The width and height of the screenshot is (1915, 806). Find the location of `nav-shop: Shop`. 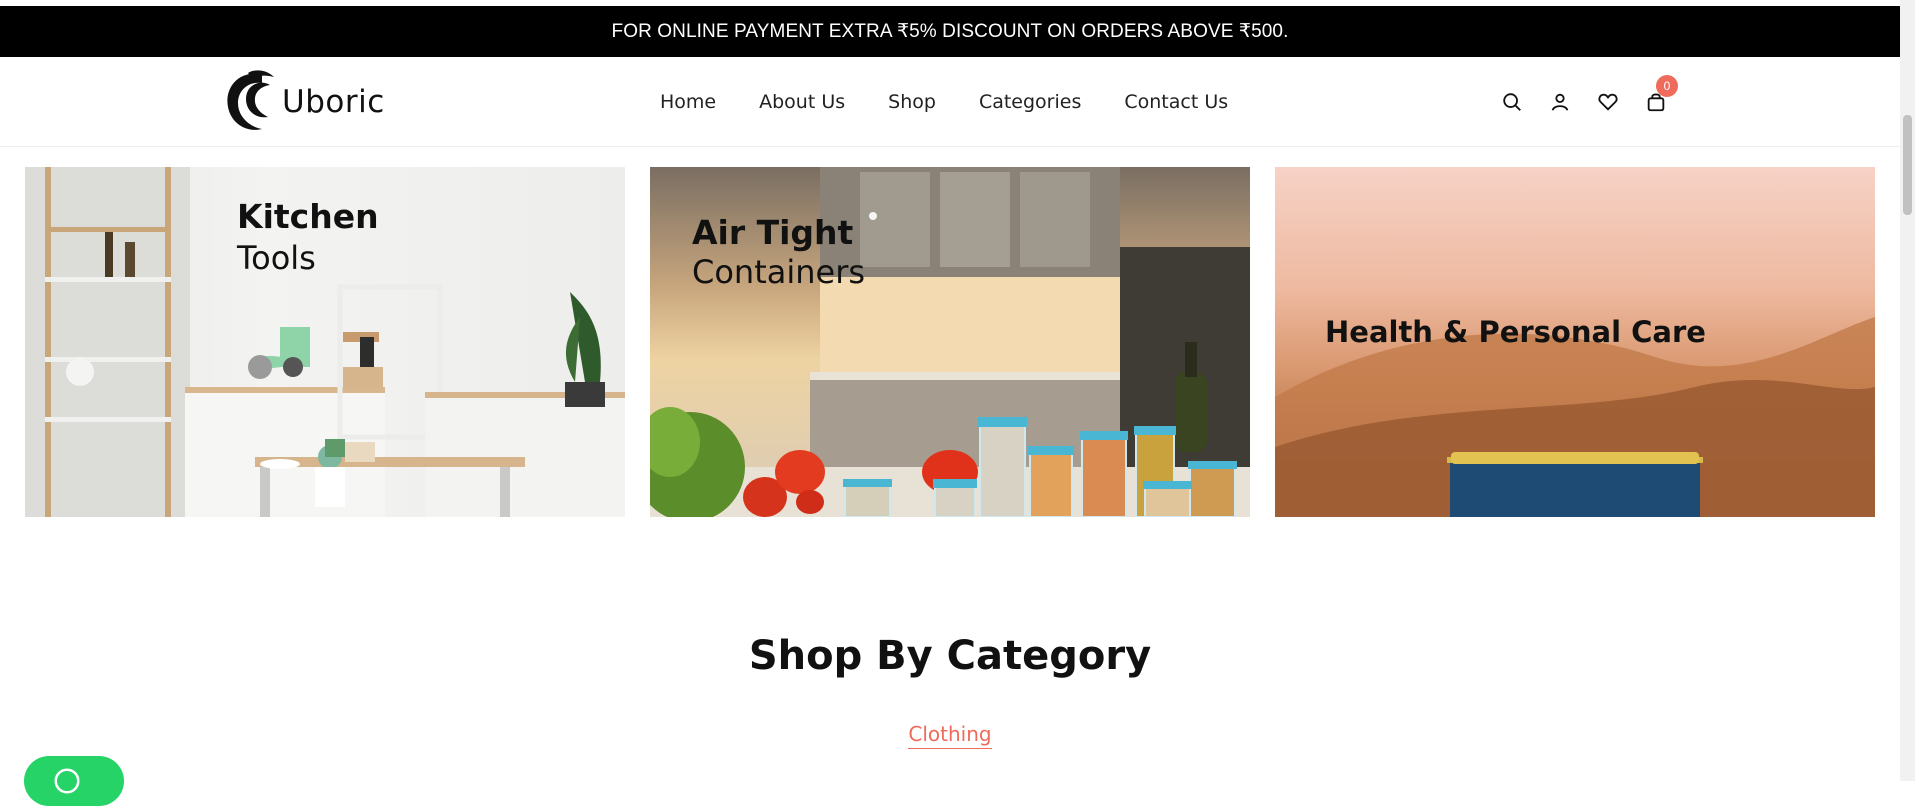

nav-shop: Shop is located at coordinates (912, 102).